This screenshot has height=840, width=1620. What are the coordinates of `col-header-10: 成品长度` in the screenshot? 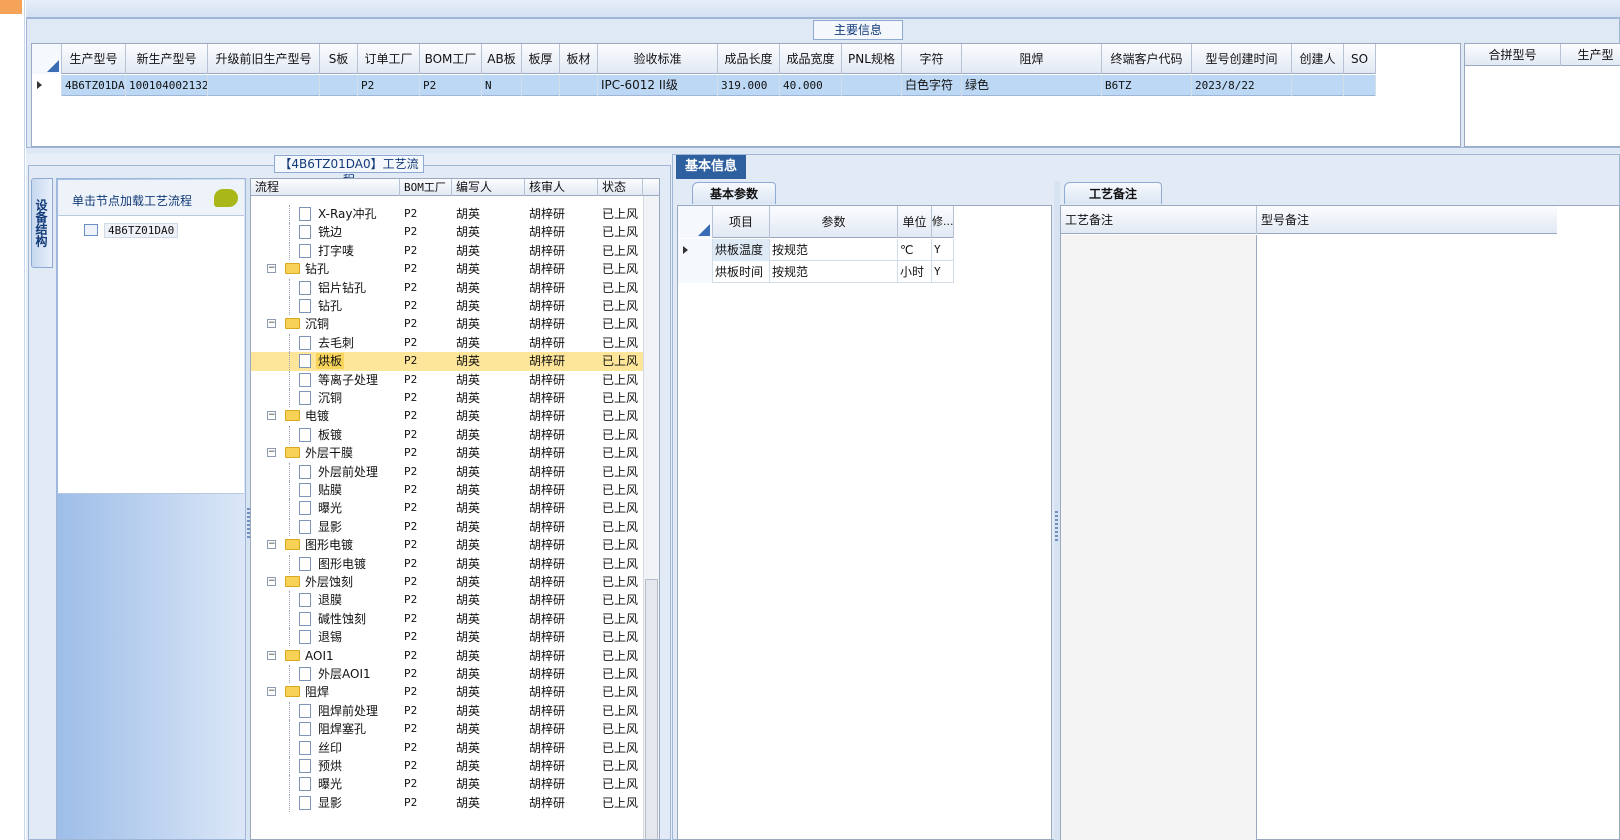 It's located at (749, 59).